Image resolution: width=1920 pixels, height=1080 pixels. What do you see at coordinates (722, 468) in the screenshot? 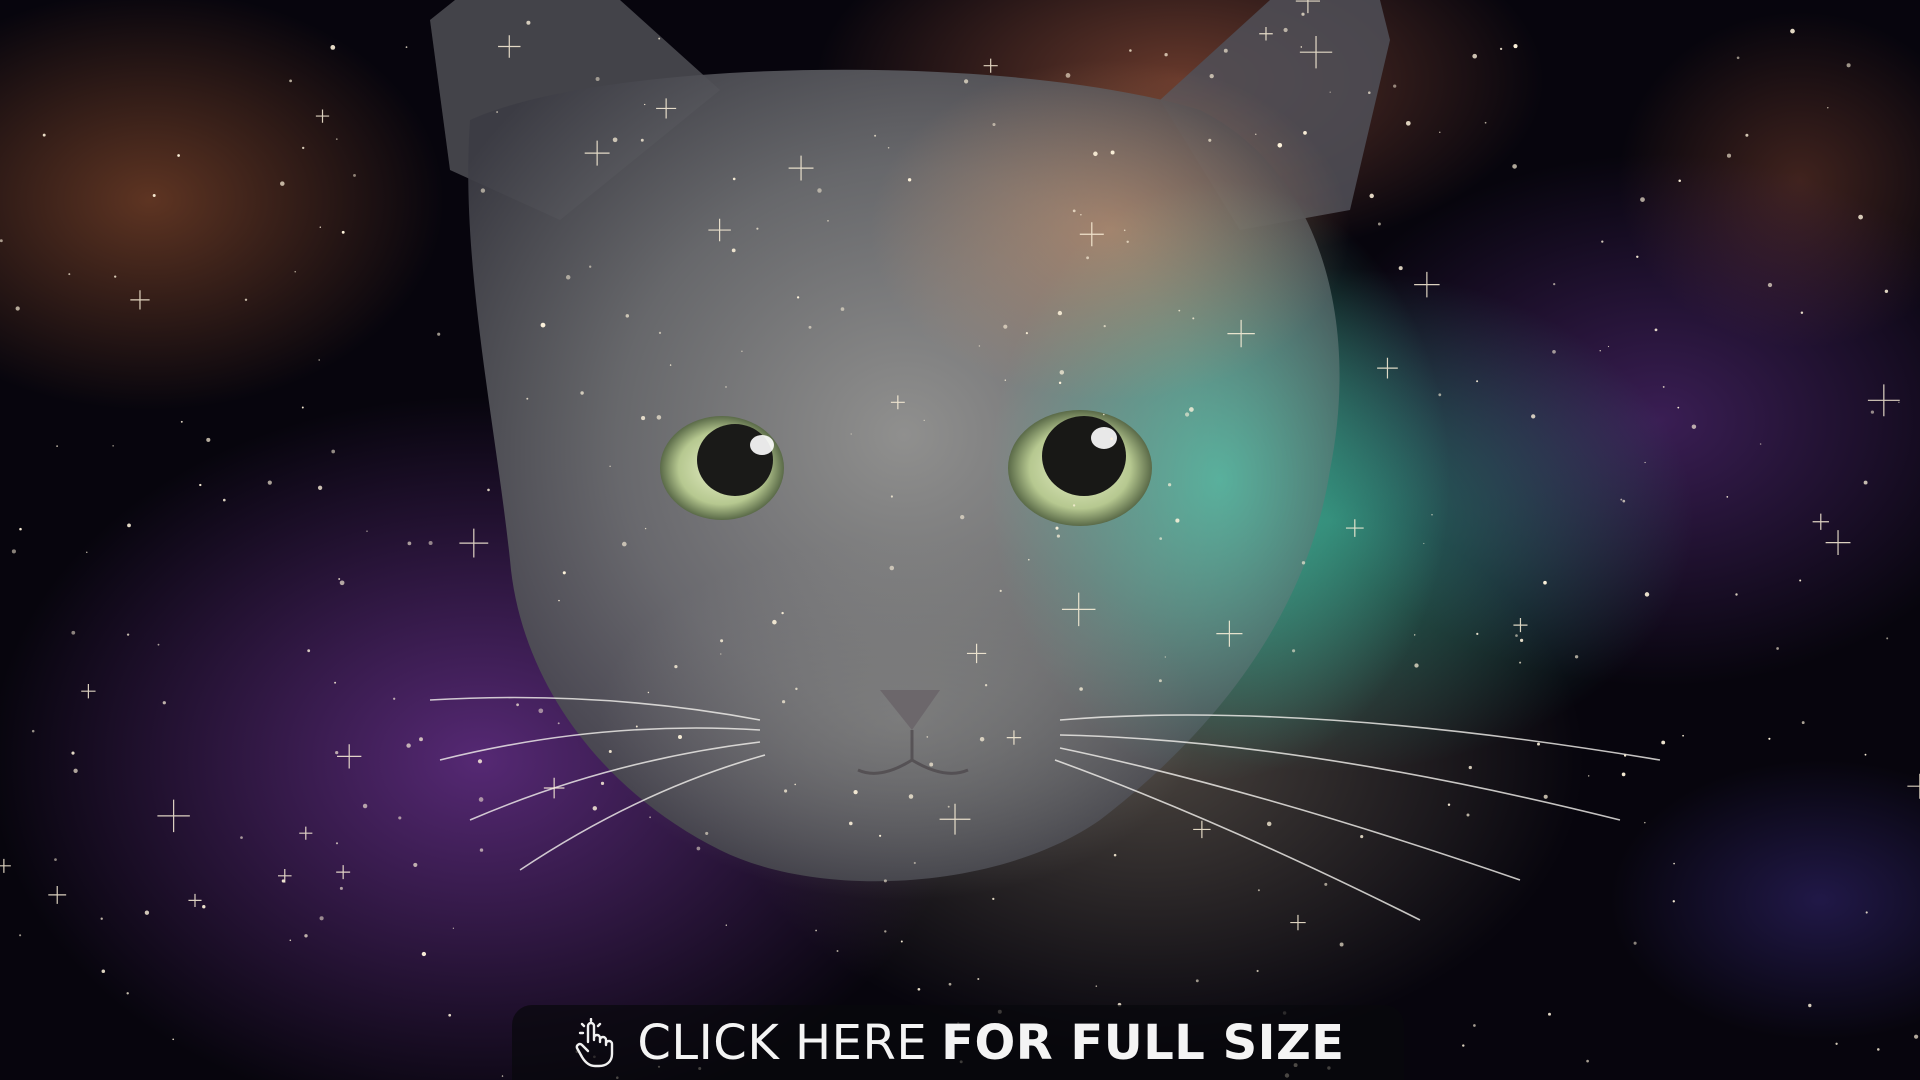
I see `left-eye` at bounding box center [722, 468].